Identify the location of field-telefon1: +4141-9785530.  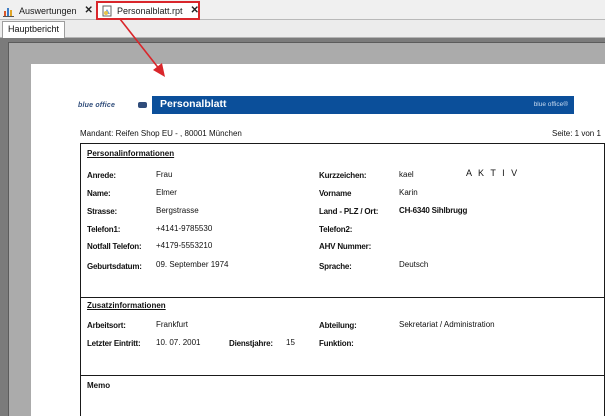
(184, 228).